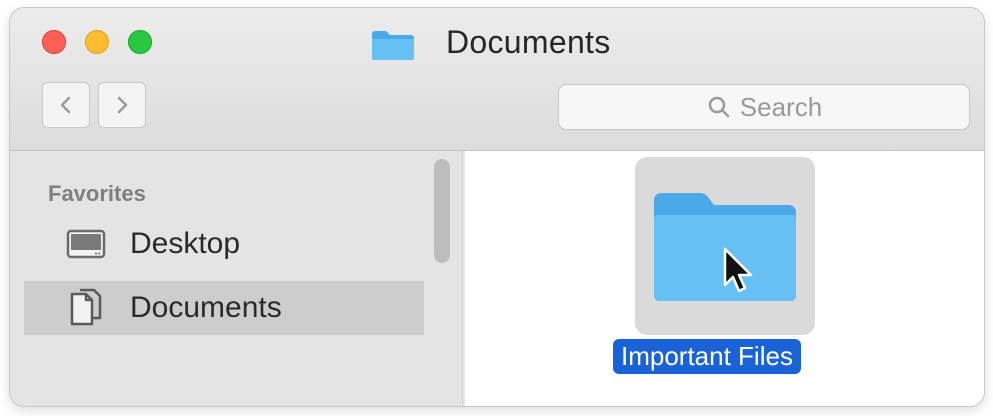 This screenshot has height=416, width=993. Describe the element at coordinates (206, 307) in the screenshot. I see `sidebar-item-label: Documents` at that location.